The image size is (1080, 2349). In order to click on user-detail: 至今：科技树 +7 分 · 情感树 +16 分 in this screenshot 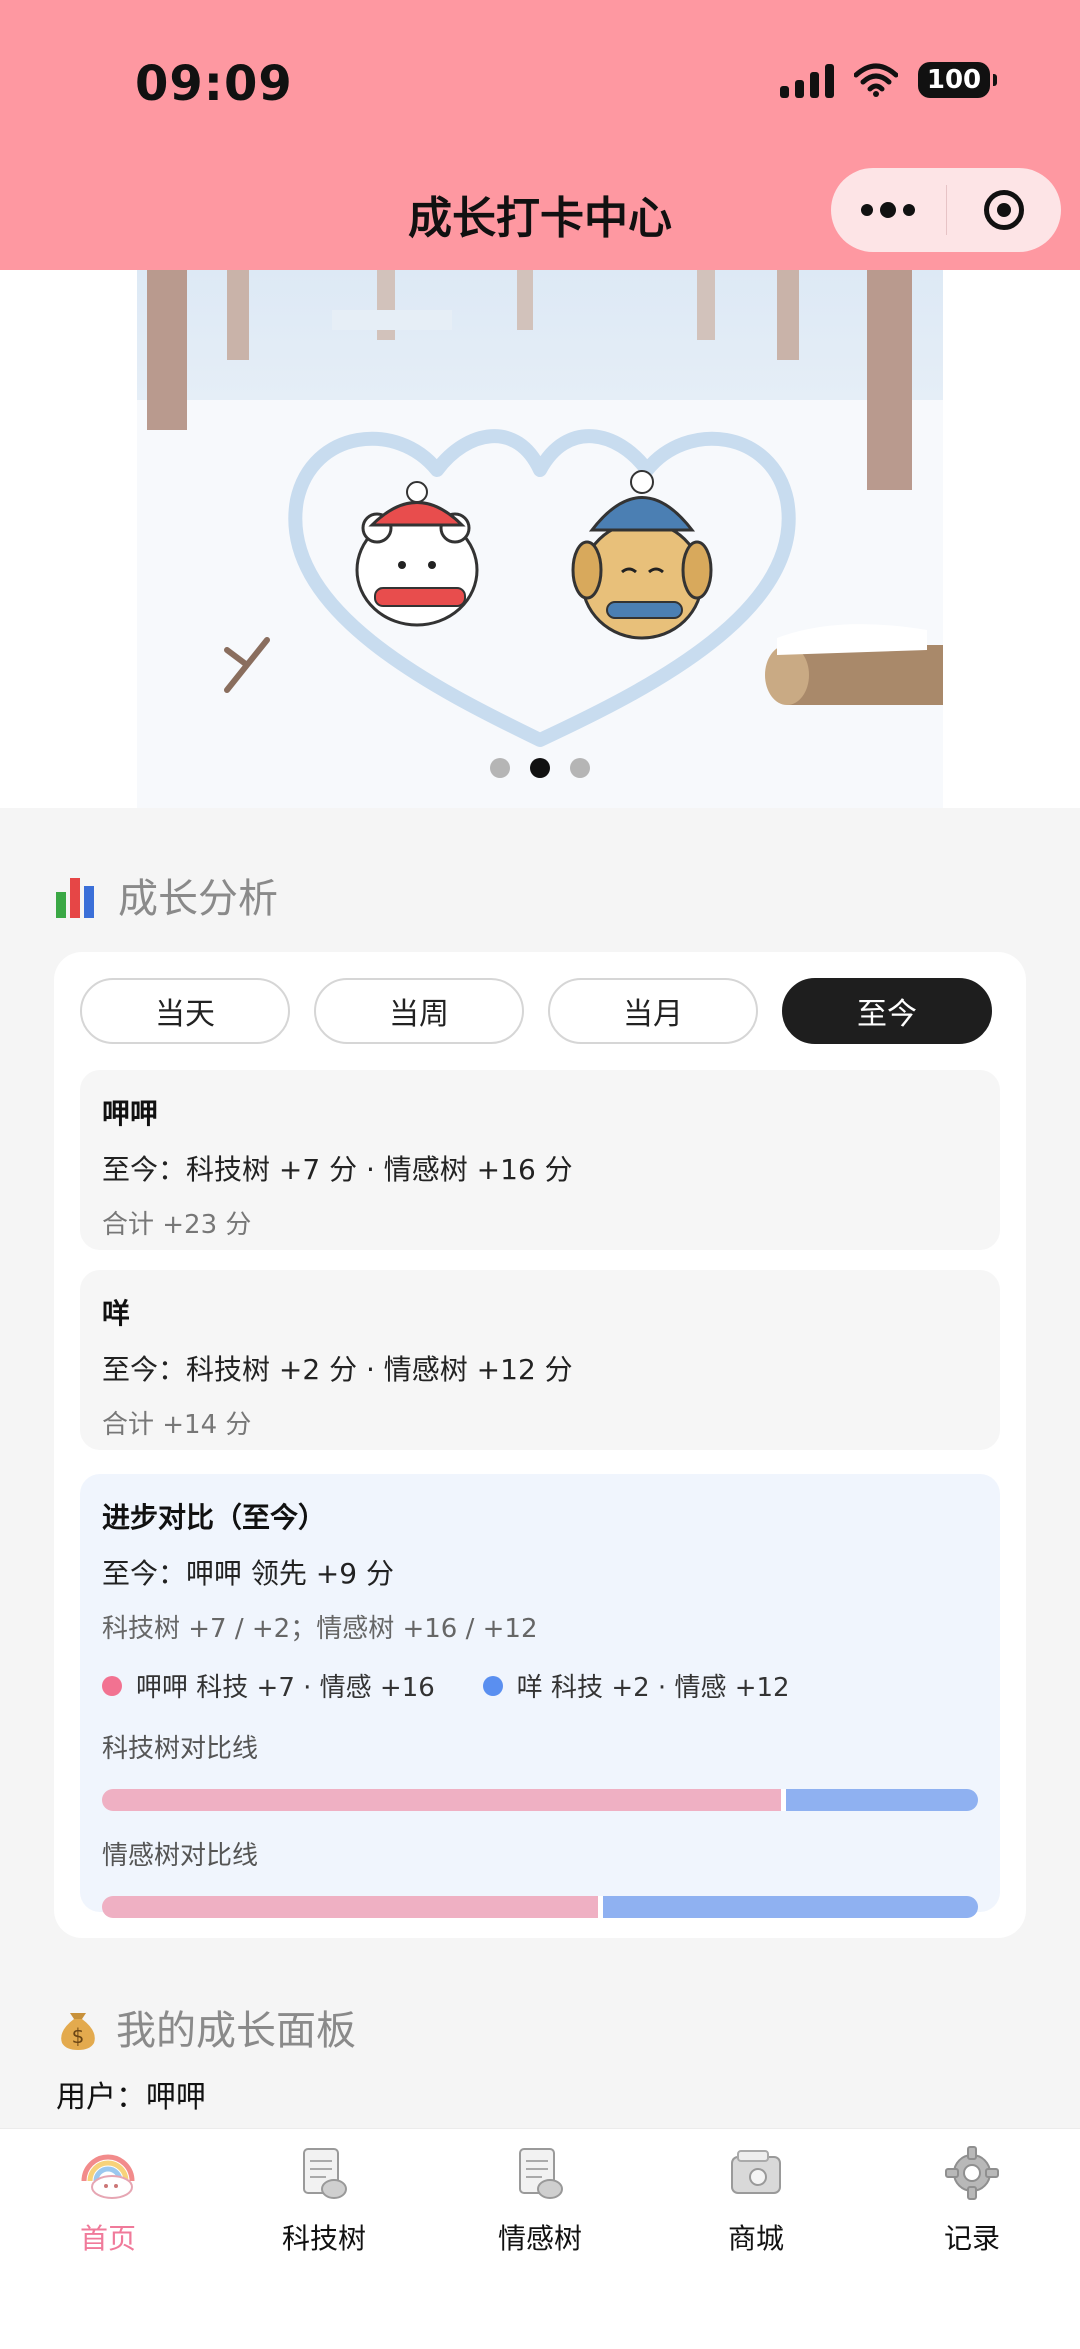, I will do `click(337, 1169)`.